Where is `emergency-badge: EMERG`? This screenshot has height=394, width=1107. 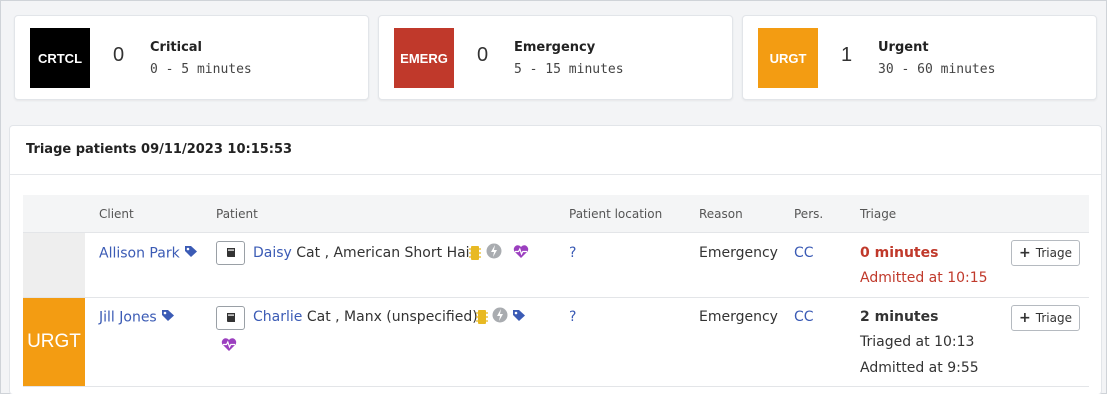 emergency-badge: EMERG is located at coordinates (424, 58).